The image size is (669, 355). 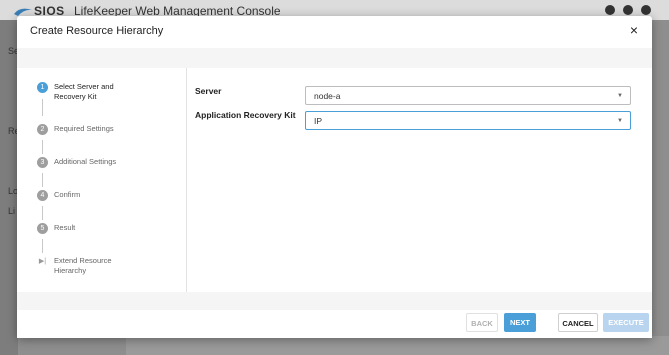 I want to click on step-label: Select Server and Recovery Kit, so click(x=84, y=91).